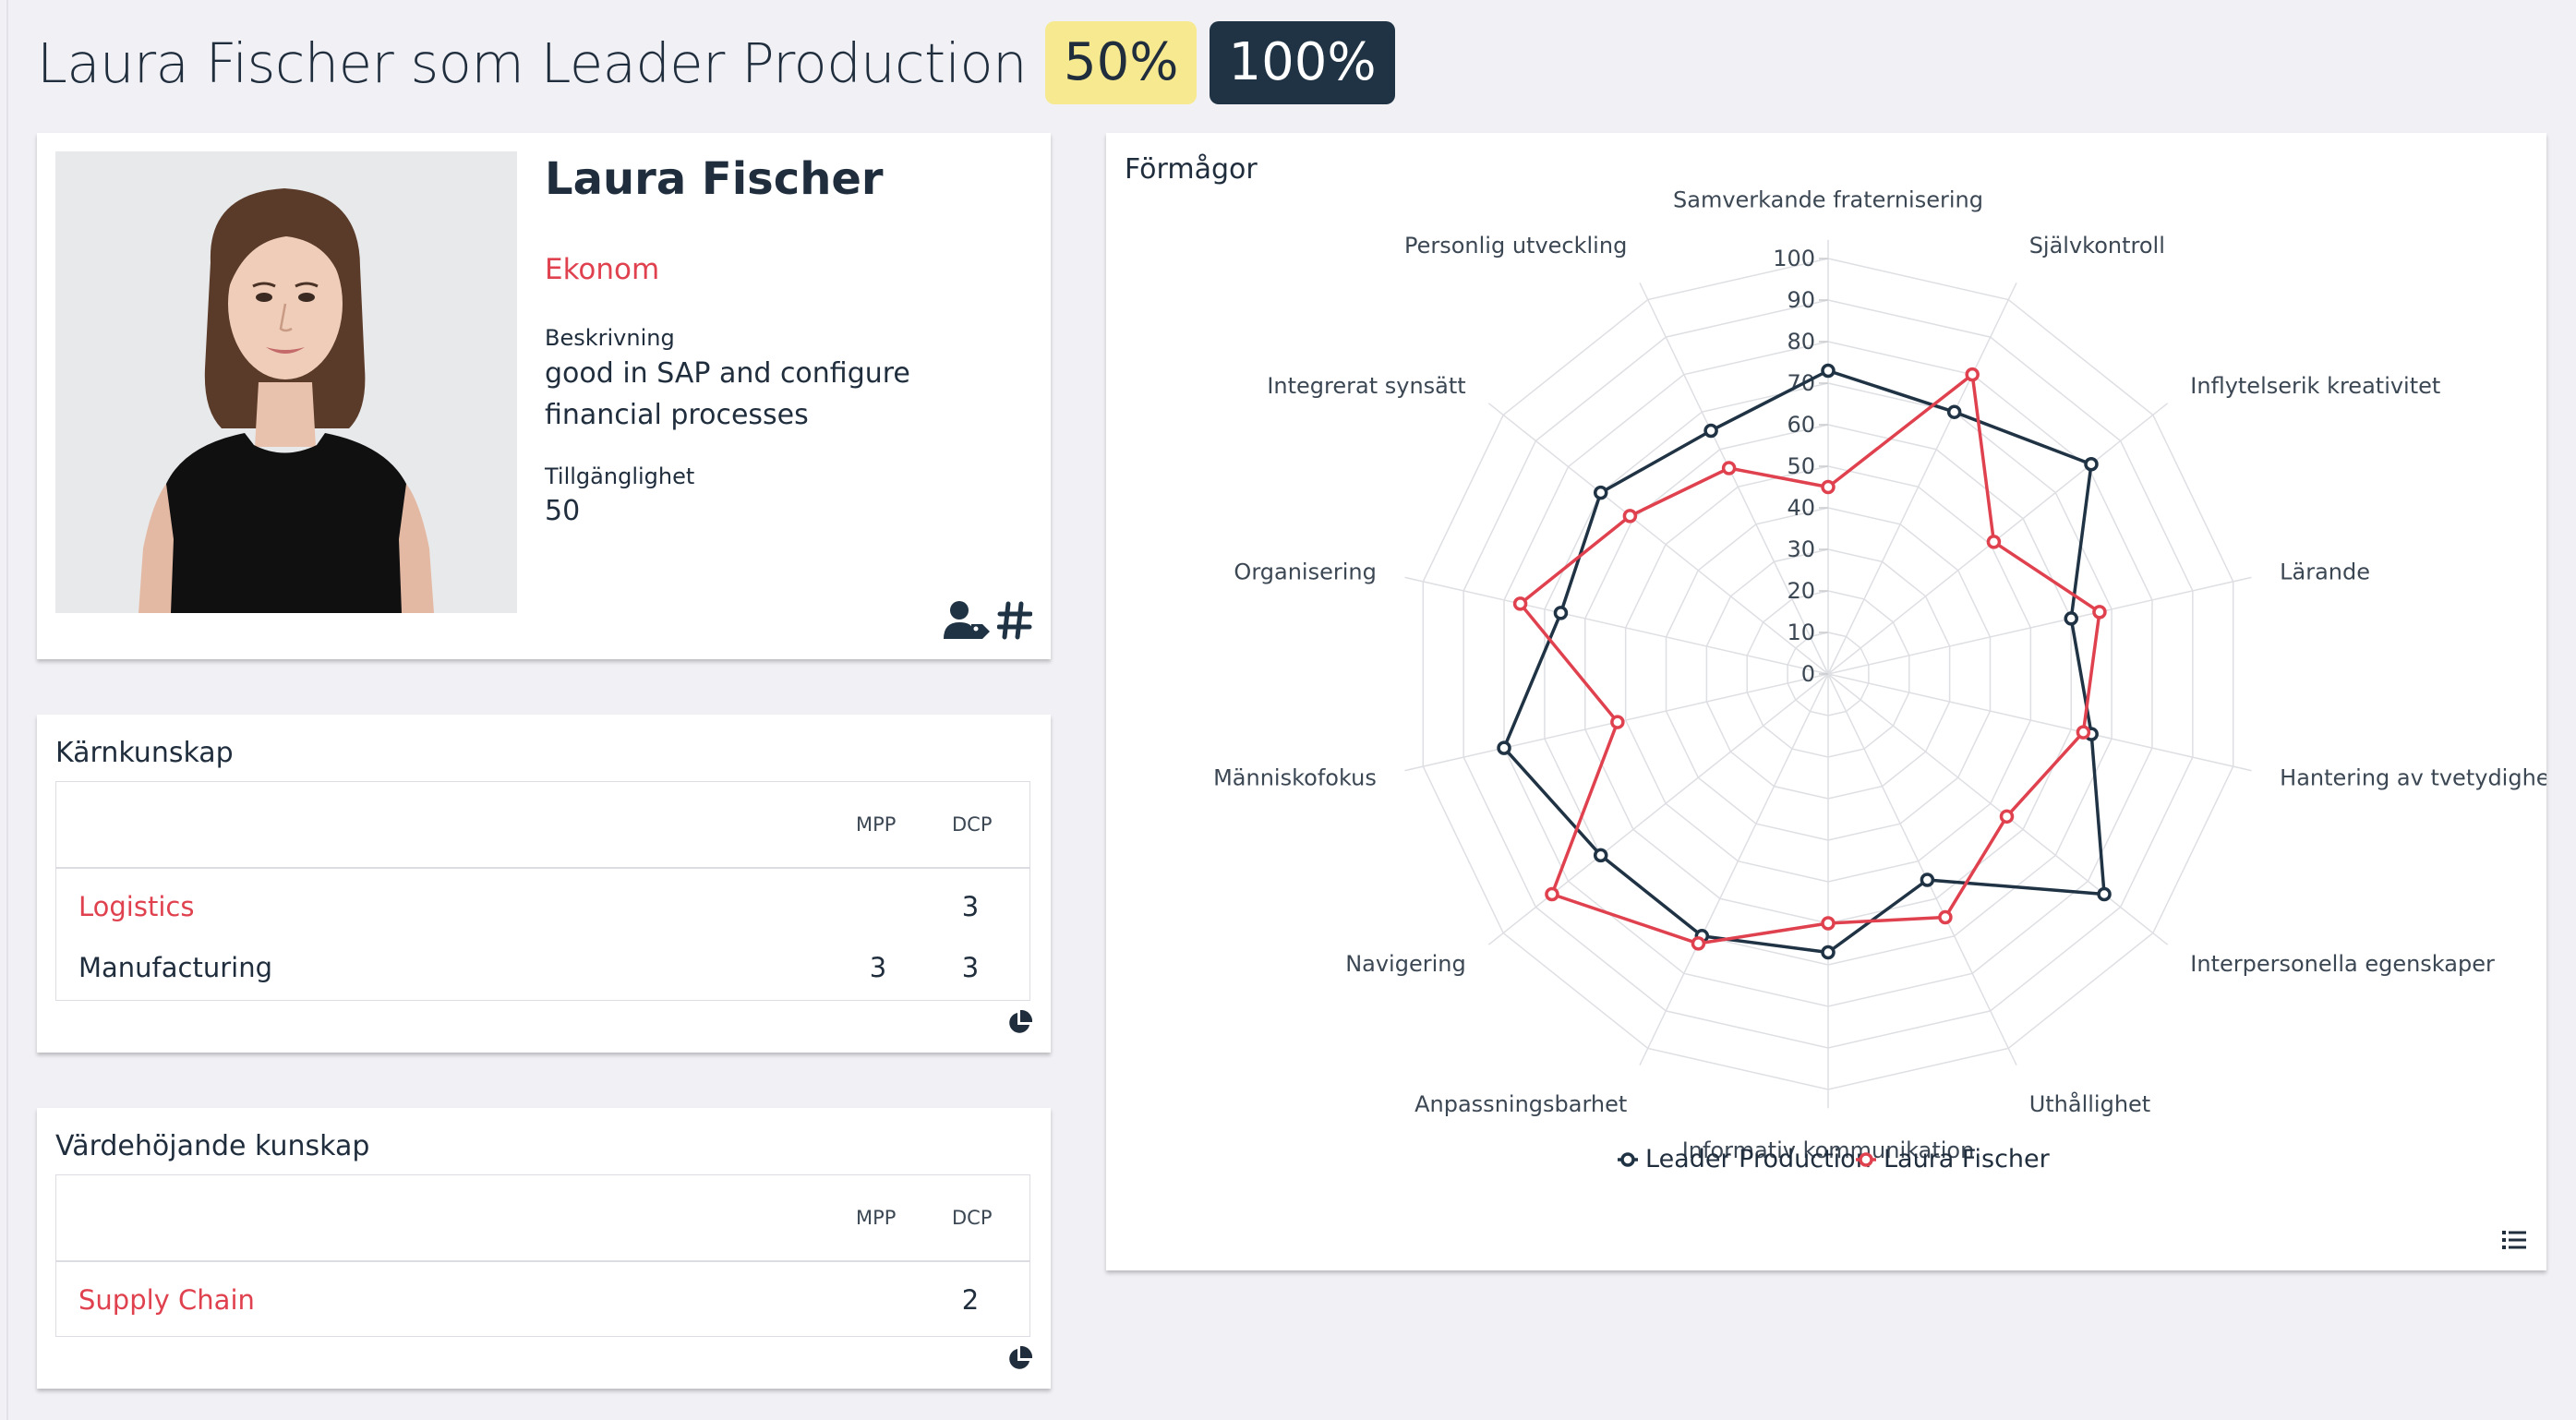  What do you see at coordinates (2325, 571) in the screenshot?
I see `radar-axis-label: Lärande` at bounding box center [2325, 571].